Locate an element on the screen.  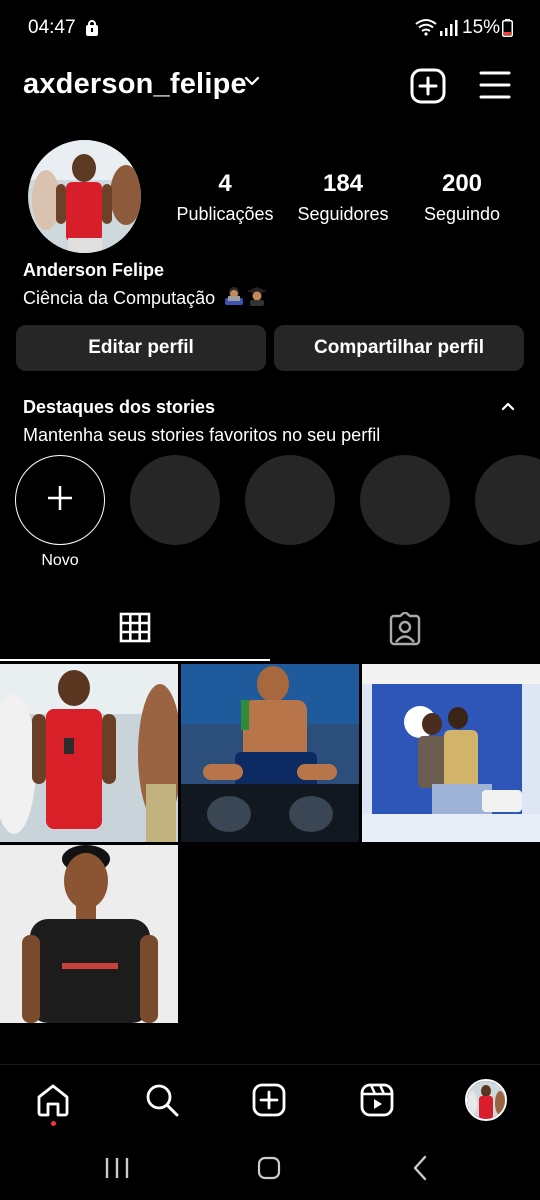
chevron-up-icon is located at coordinates (508, 408).